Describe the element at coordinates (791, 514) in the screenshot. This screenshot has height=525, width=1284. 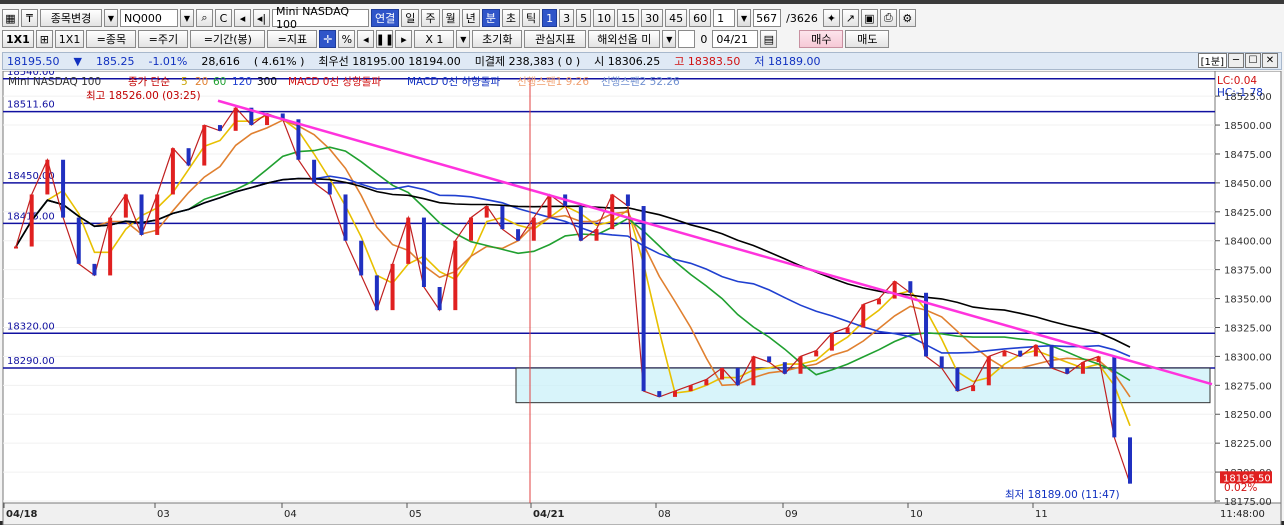
I see `x-tick-label: 09` at that location.